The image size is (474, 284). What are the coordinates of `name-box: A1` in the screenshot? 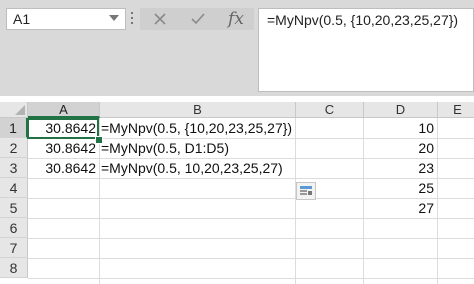 It's located at (66, 19).